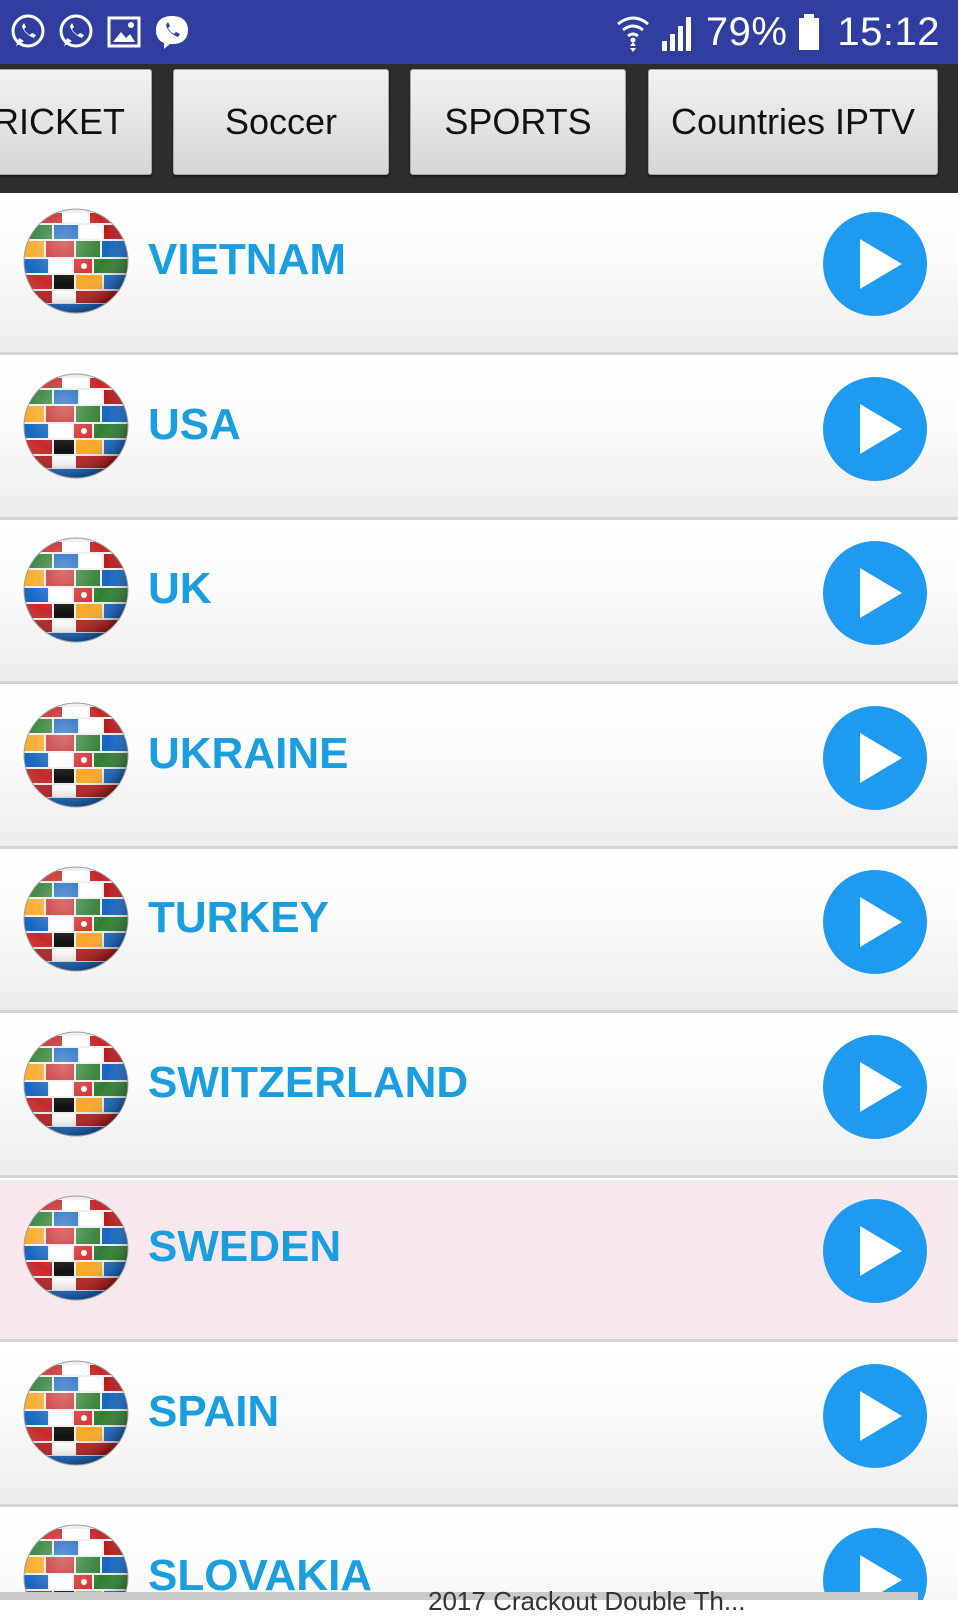 The width and height of the screenshot is (958, 1617). What do you see at coordinates (479, 603) in the screenshot?
I see `channel-row: UK` at bounding box center [479, 603].